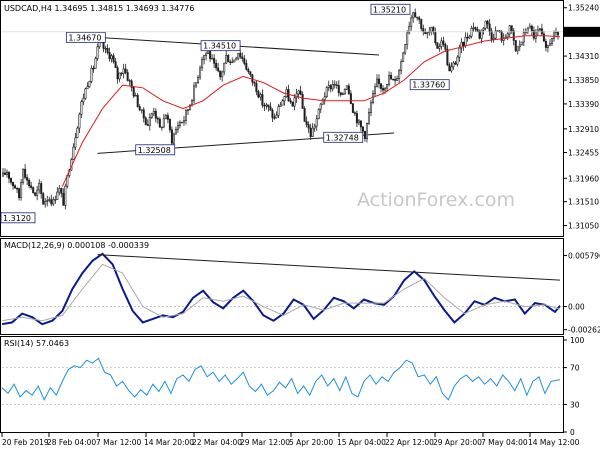 The width and height of the screenshot is (600, 450). Describe the element at coordinates (311, 442) in the screenshot. I see `time-tick-label: 5 Apr 20:00` at that location.